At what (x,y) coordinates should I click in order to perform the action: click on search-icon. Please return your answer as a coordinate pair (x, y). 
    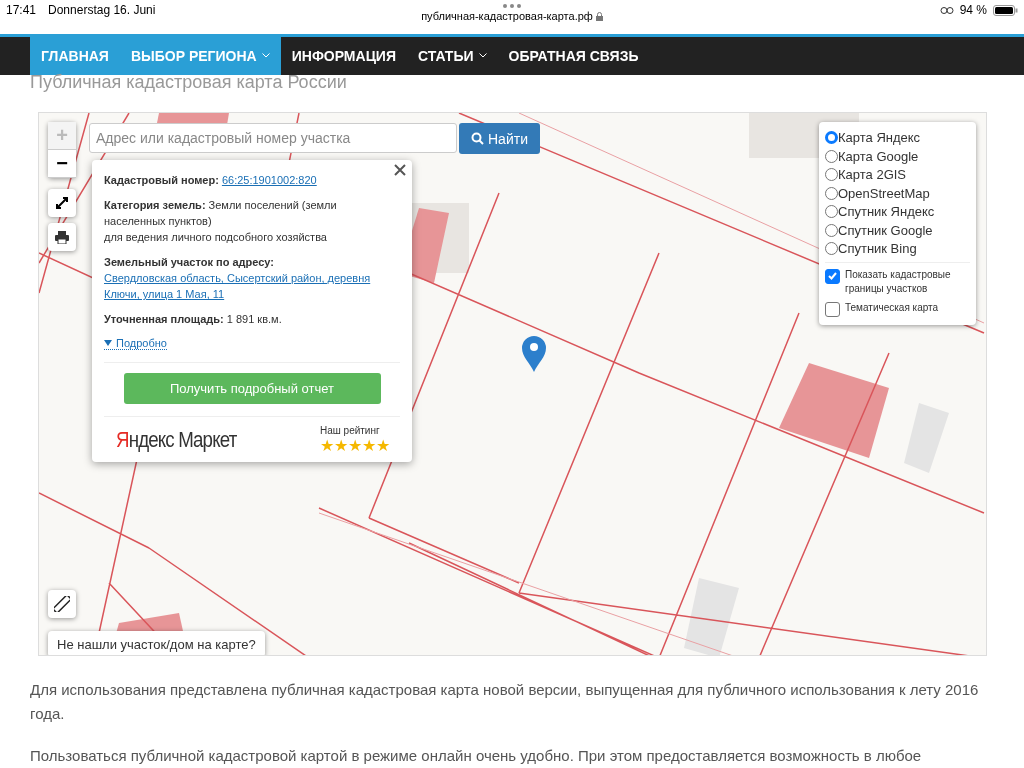
    Looking at the image, I should click on (477, 139).